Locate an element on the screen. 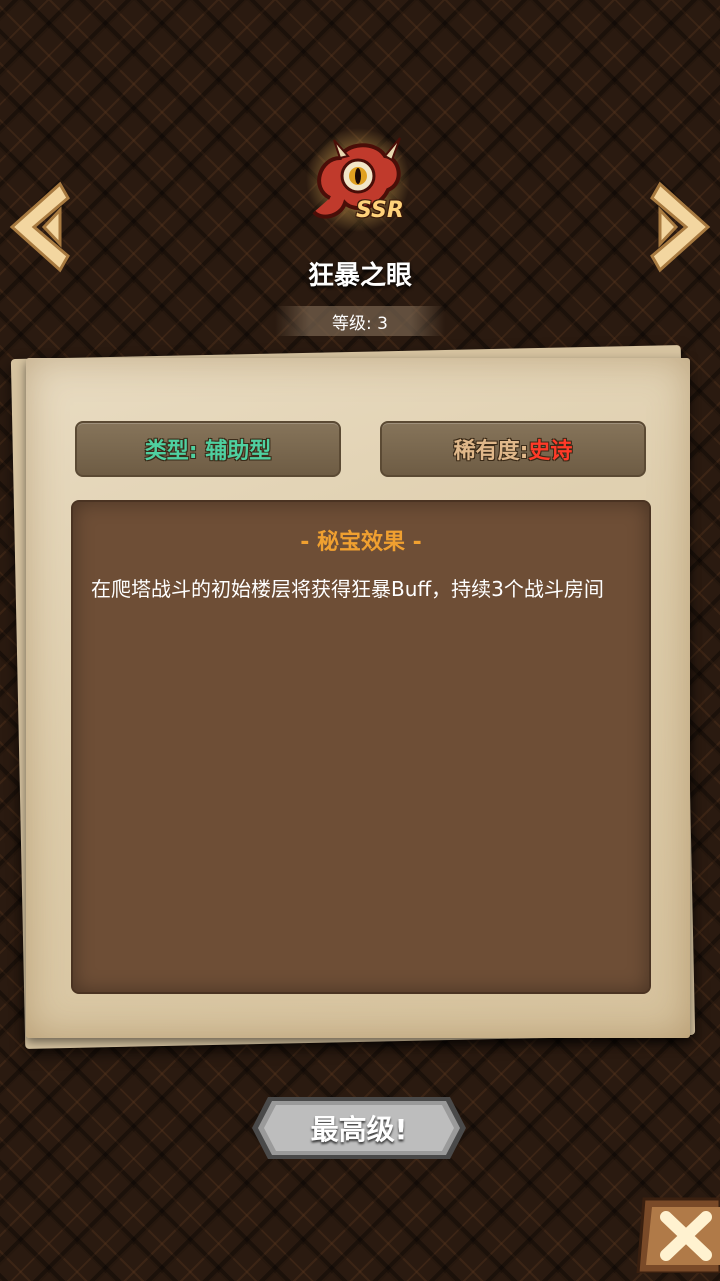  rarity-badge: SSR is located at coordinates (380, 210).